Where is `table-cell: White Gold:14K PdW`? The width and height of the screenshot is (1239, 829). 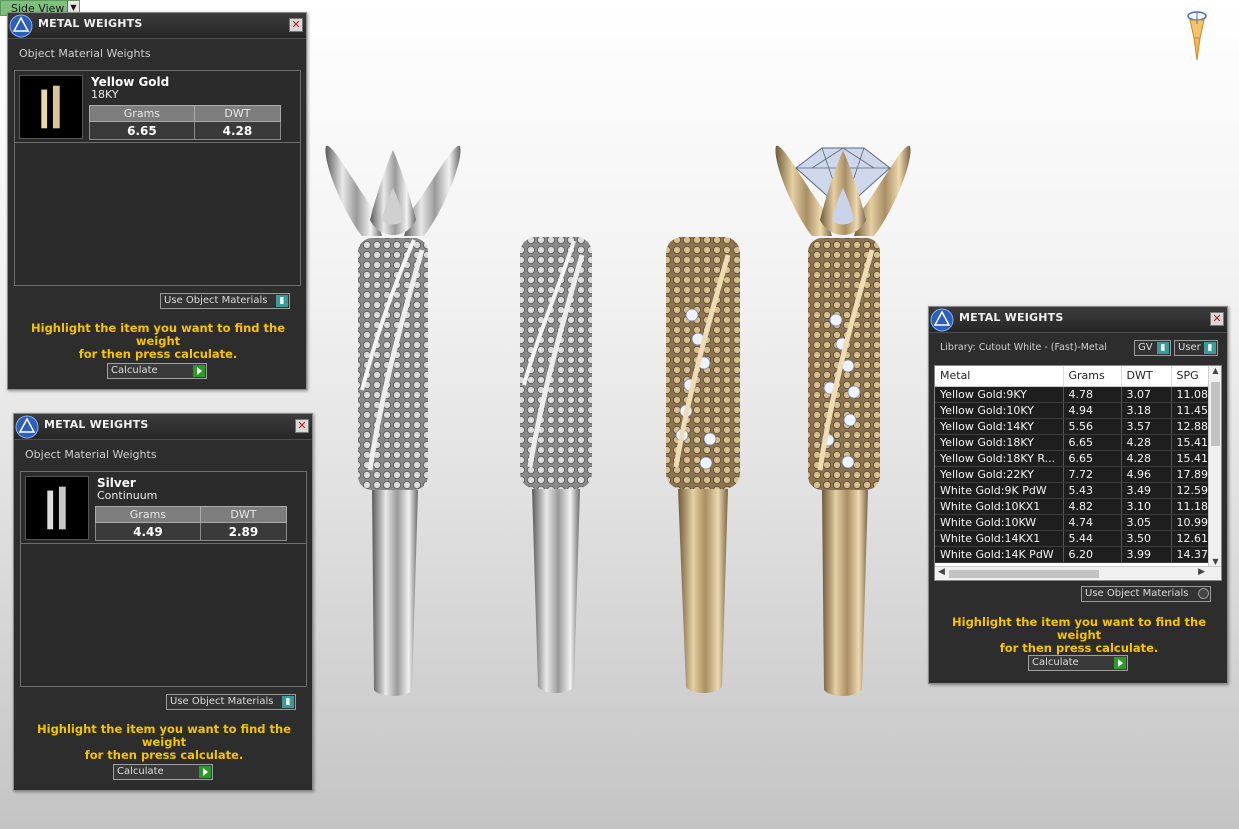
table-cell: White Gold:14K PdW is located at coordinates (999, 554).